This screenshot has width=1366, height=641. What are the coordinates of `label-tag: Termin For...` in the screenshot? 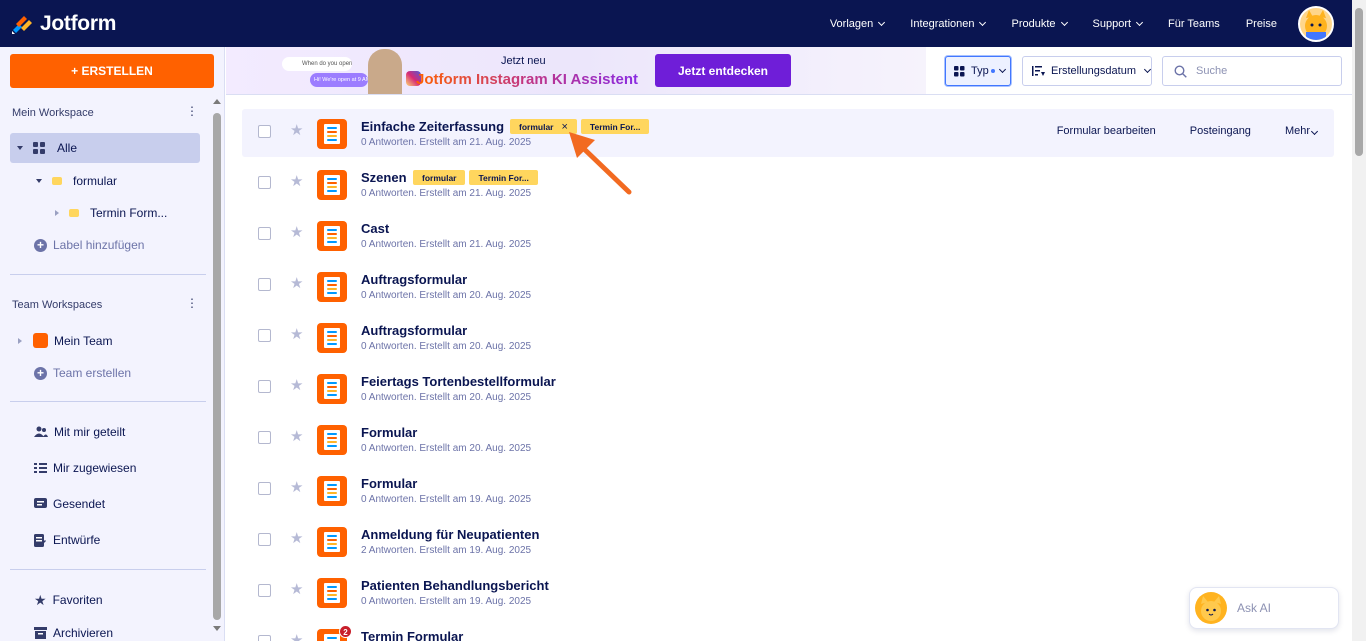 It's located at (503, 177).